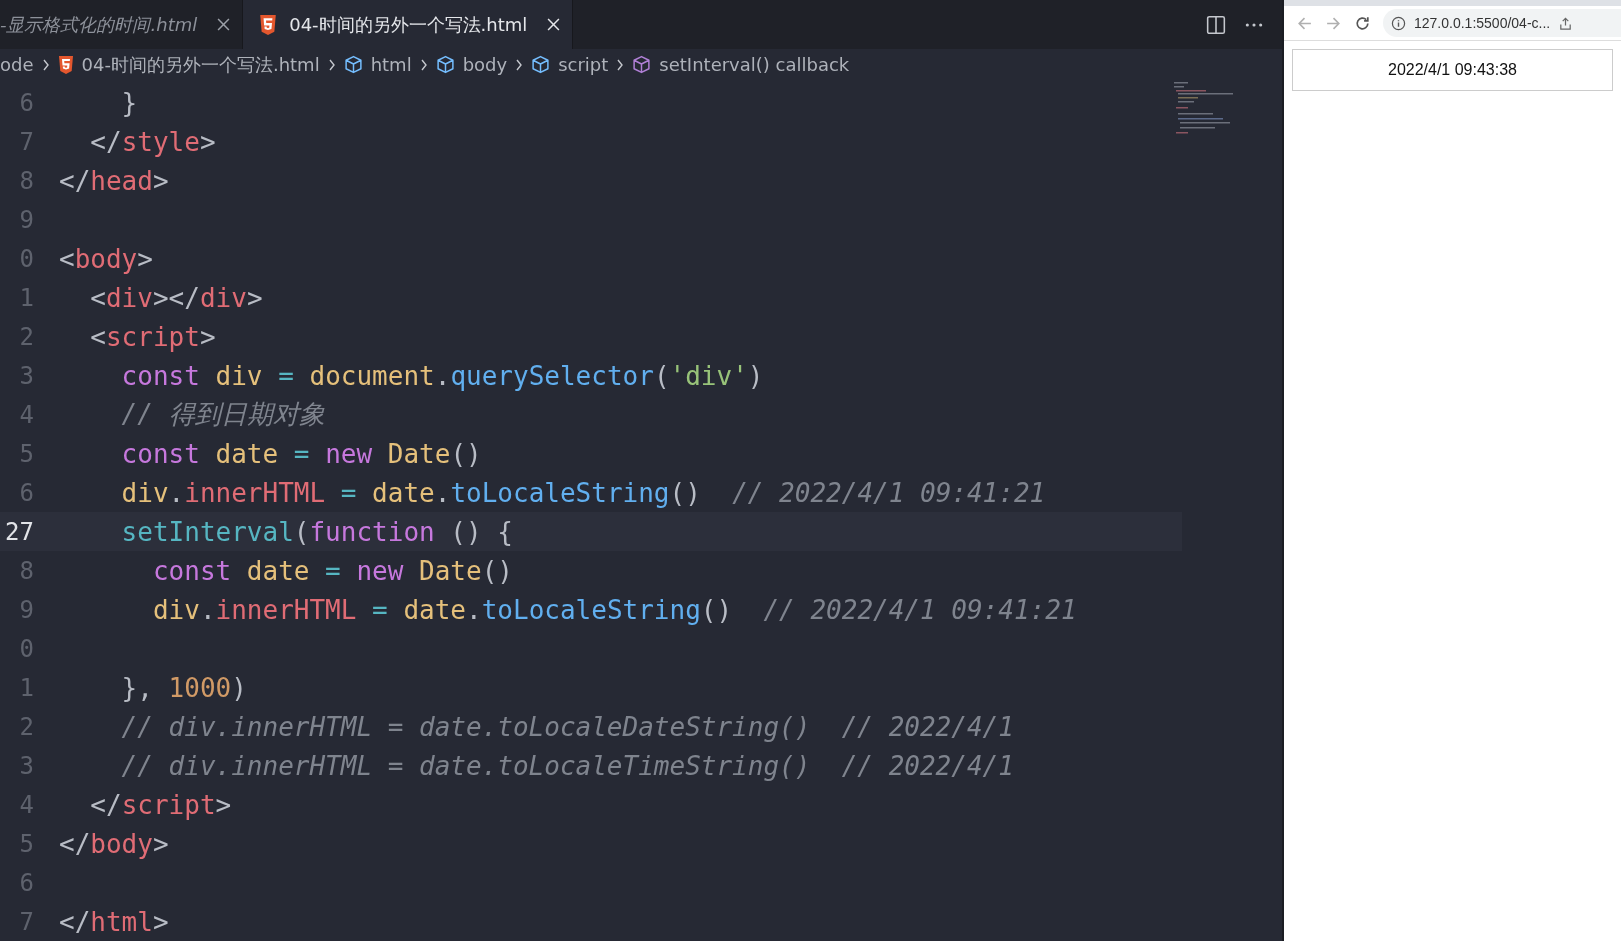  I want to click on code-line: const div = document.querySelector('div'), so click(442, 375).